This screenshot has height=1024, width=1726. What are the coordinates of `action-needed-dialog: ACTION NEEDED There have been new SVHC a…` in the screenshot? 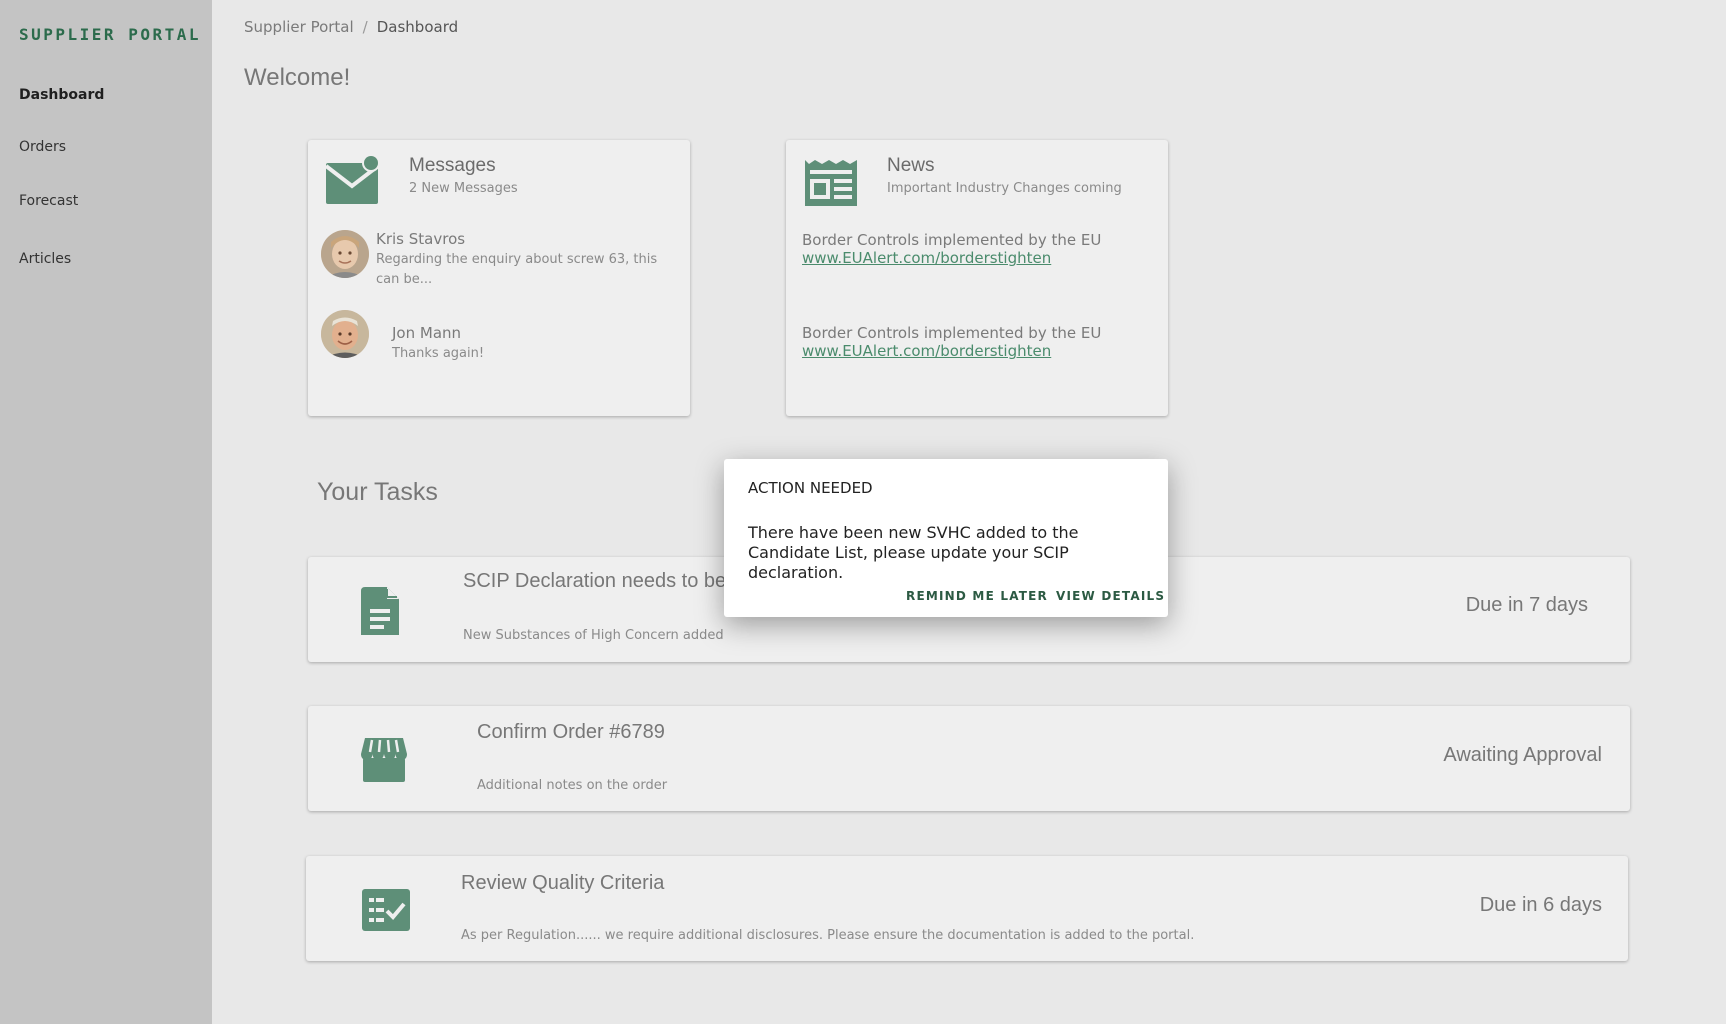 It's located at (946, 538).